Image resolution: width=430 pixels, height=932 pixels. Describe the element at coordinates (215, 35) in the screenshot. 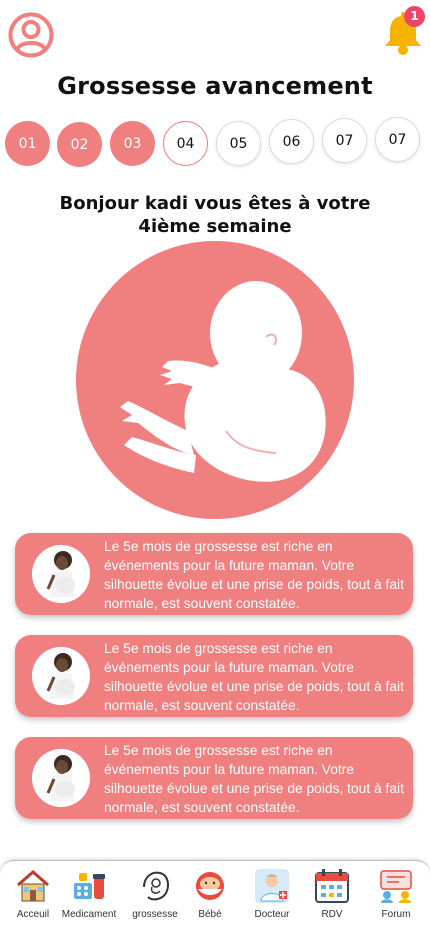

I see `top-bar: 1` at that location.